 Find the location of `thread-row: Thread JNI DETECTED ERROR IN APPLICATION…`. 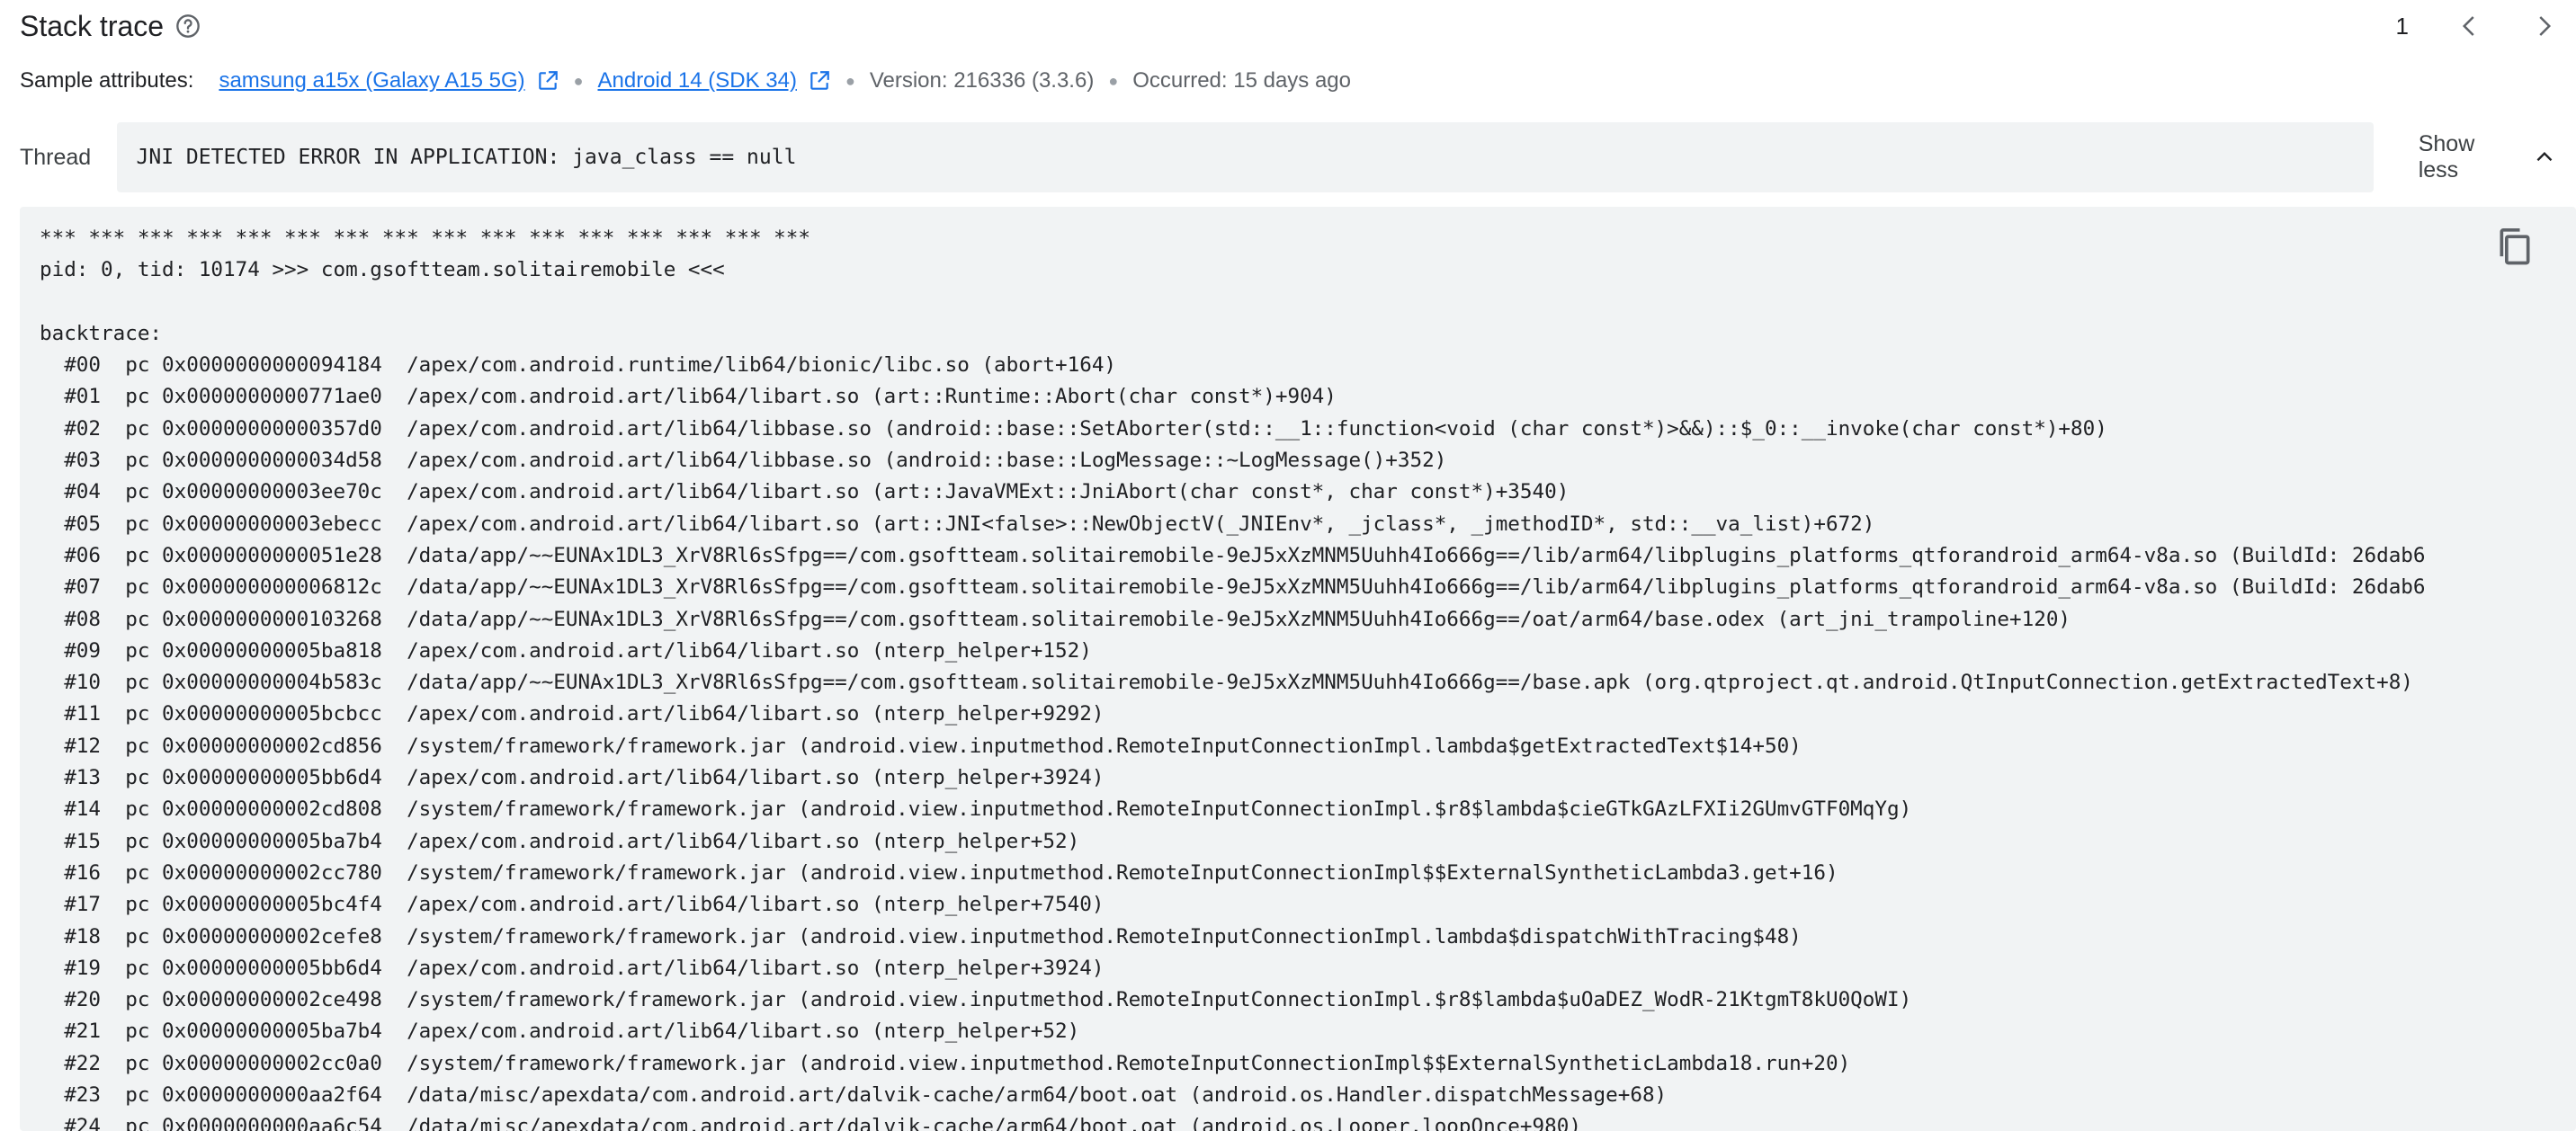

thread-row: Thread JNI DETECTED ERROR IN APPLICATION… is located at coordinates (1288, 157).